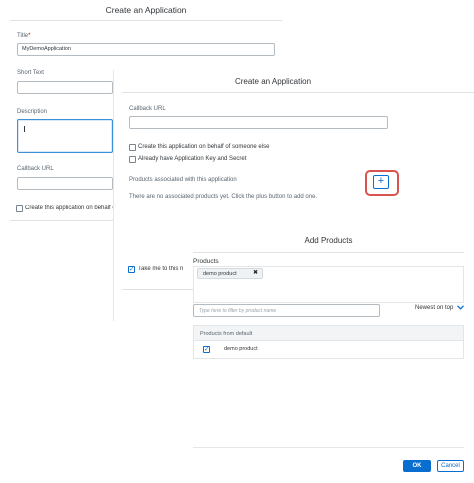 The height and width of the screenshot is (483, 474). I want to click on table-row: demo product, so click(328, 350).